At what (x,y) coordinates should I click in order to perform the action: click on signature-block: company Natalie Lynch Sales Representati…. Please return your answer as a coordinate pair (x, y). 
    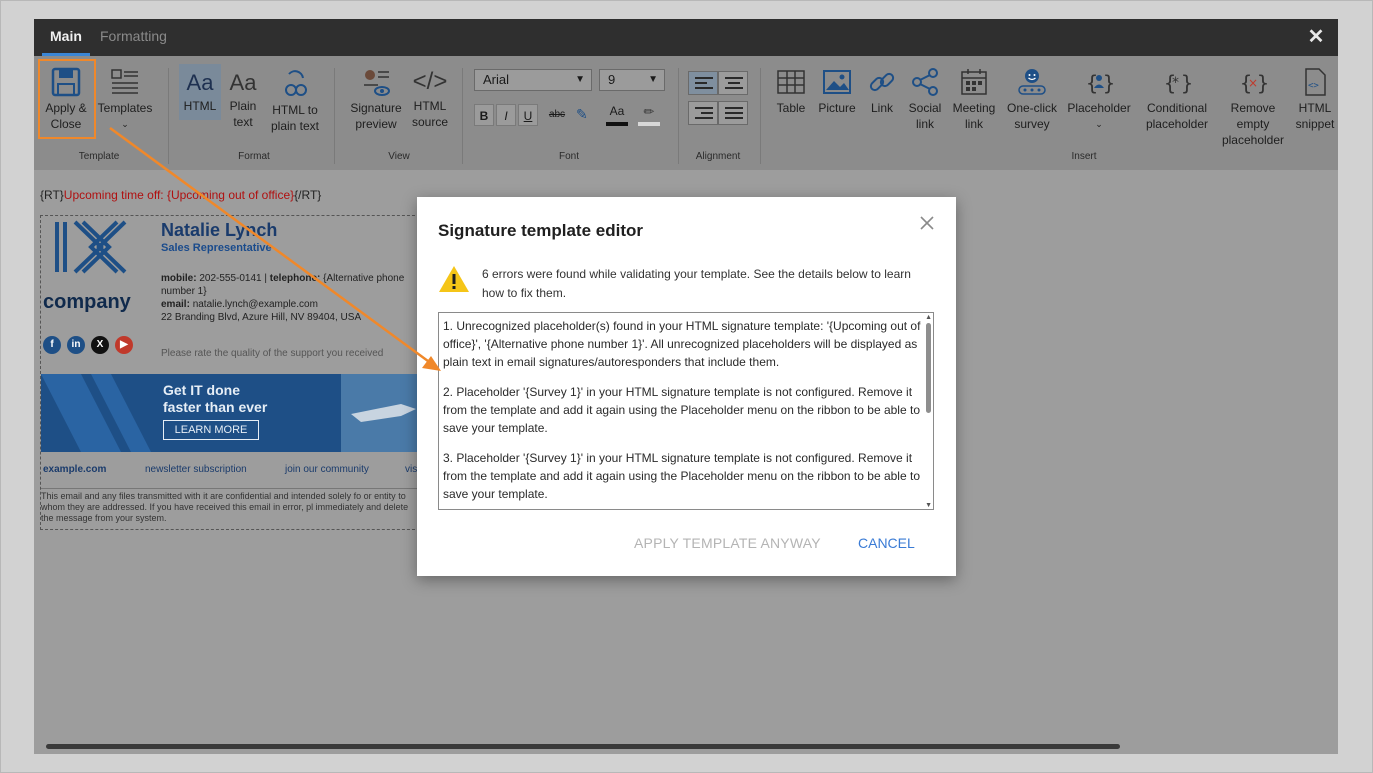
    Looking at the image, I should click on (230, 372).